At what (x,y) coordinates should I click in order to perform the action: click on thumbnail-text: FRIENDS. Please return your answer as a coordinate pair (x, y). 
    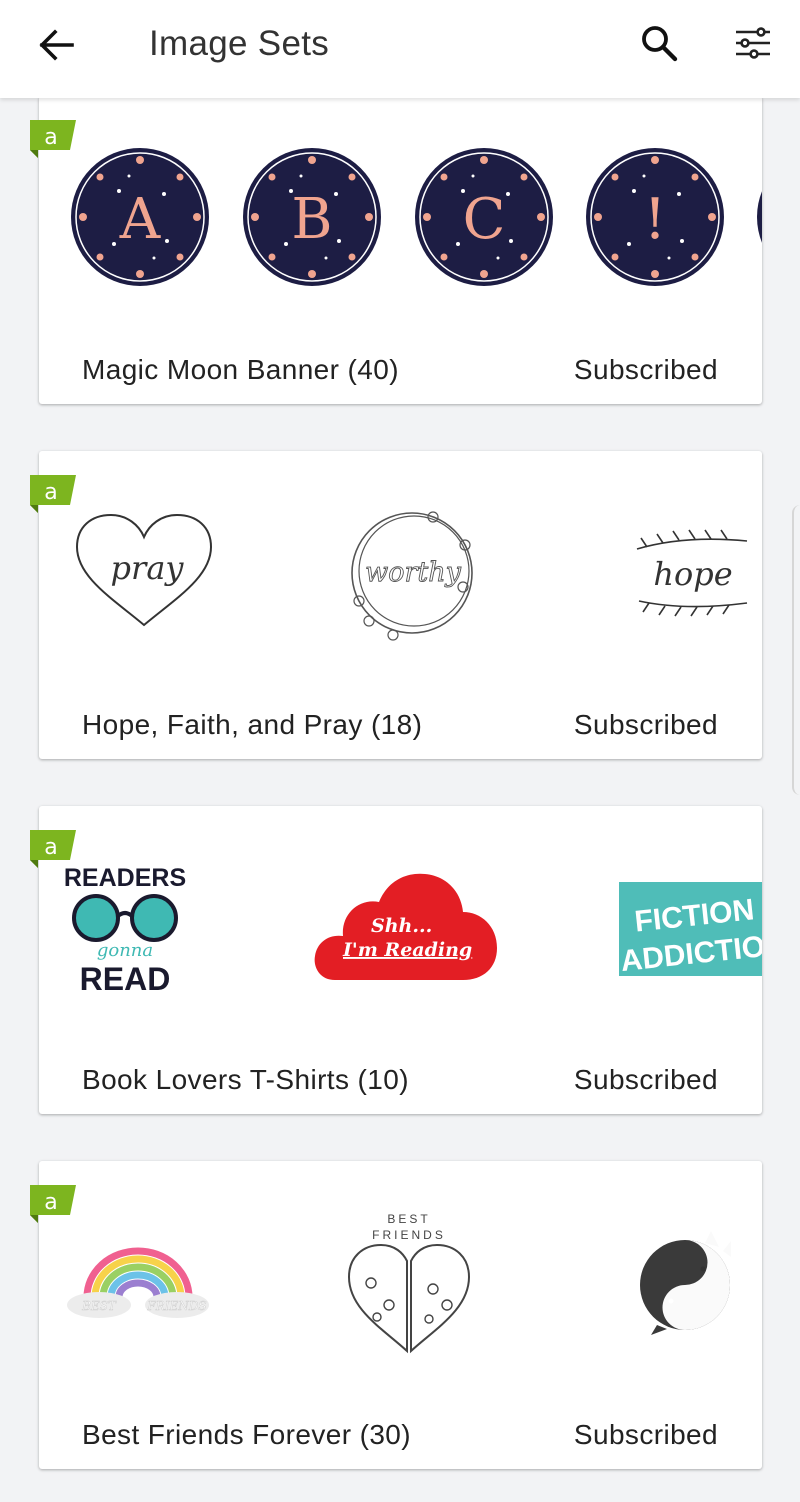
    Looking at the image, I should click on (176, 1306).